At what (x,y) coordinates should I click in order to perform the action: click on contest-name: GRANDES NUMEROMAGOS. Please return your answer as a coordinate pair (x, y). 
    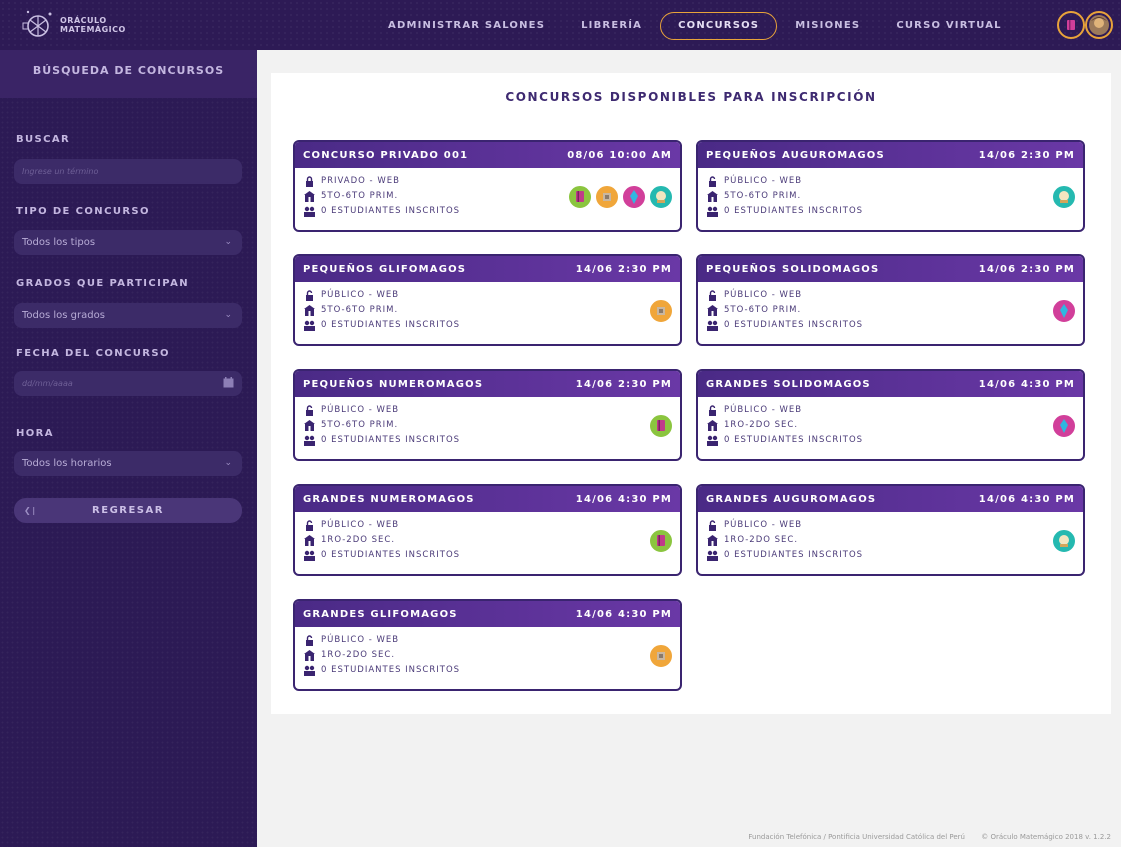
    Looking at the image, I should click on (389, 499).